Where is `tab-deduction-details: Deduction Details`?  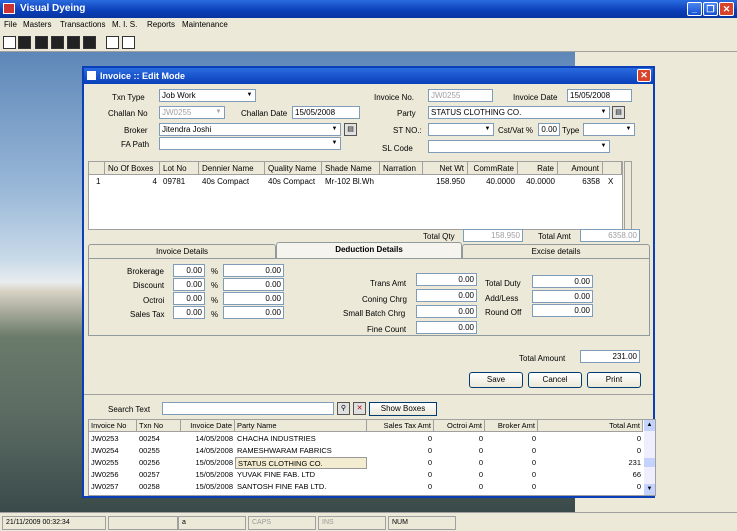 tab-deduction-details: Deduction Details is located at coordinates (369, 250).